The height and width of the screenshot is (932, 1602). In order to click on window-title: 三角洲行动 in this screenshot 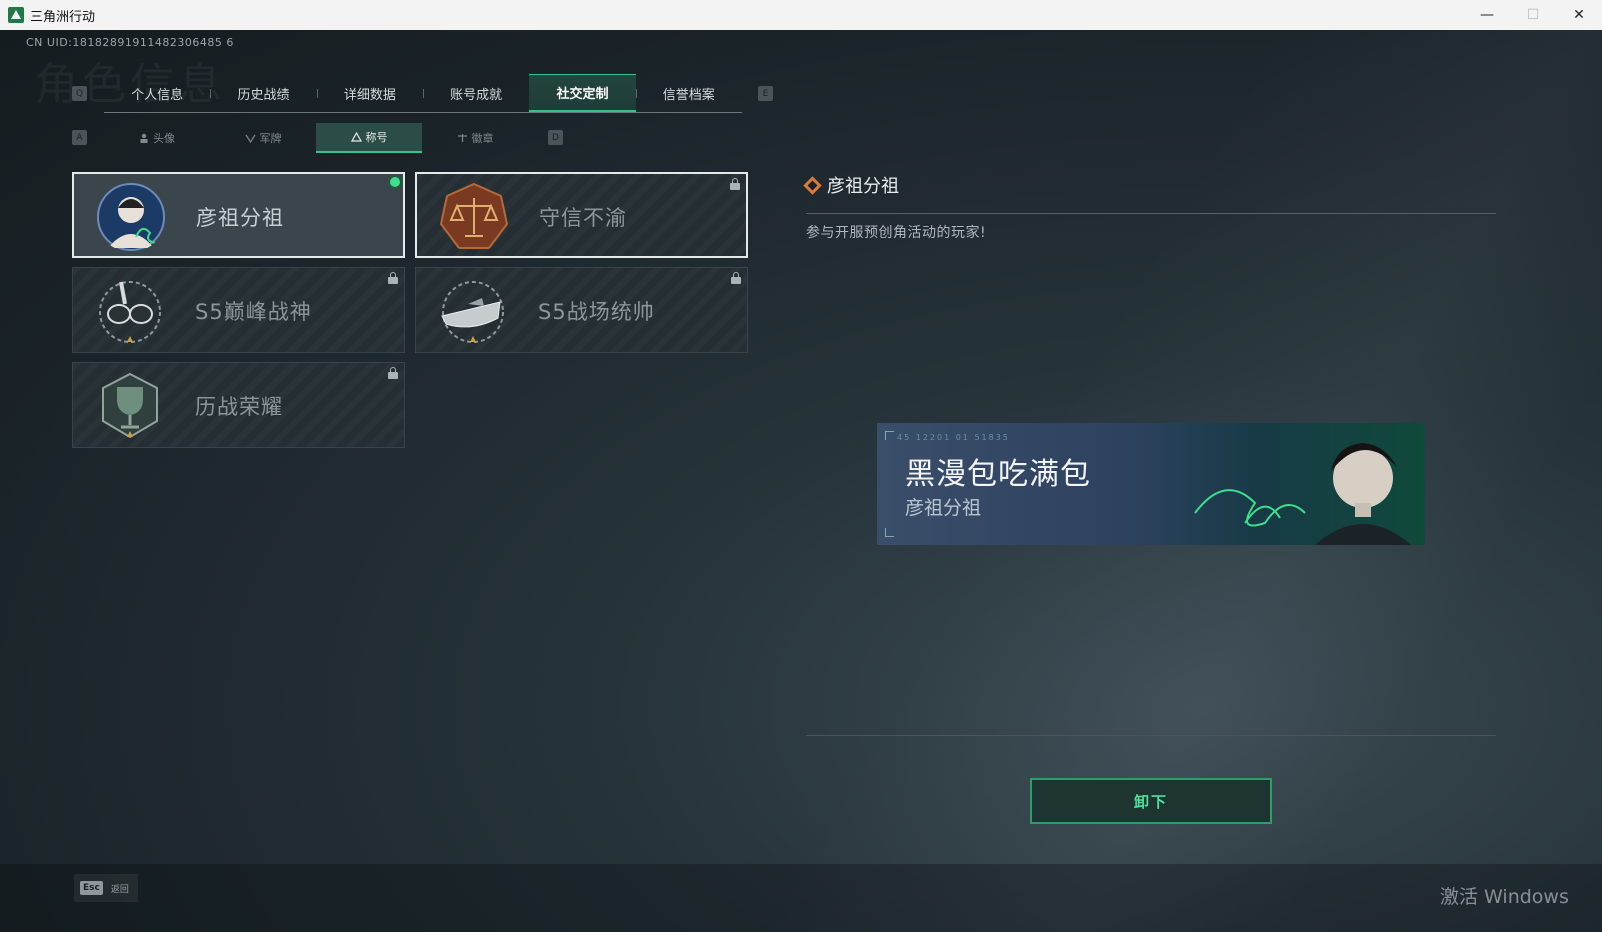, I will do `click(63, 17)`.